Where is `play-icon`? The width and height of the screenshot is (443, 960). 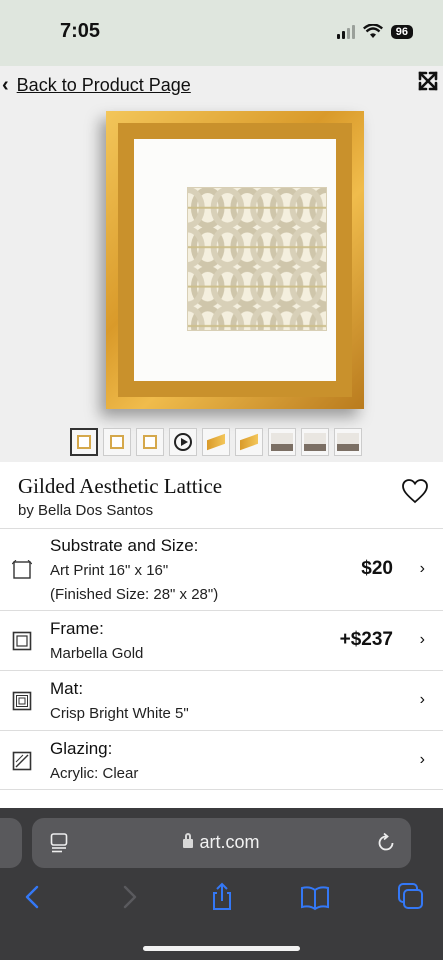 play-icon is located at coordinates (183, 442).